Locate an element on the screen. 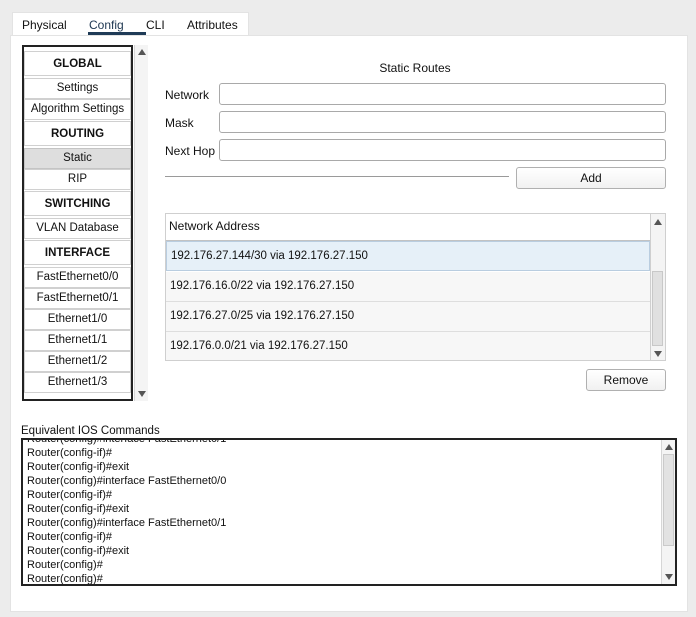 This screenshot has height=617, width=696. sidebar-section-global: GLOBAL is located at coordinates (77, 63).